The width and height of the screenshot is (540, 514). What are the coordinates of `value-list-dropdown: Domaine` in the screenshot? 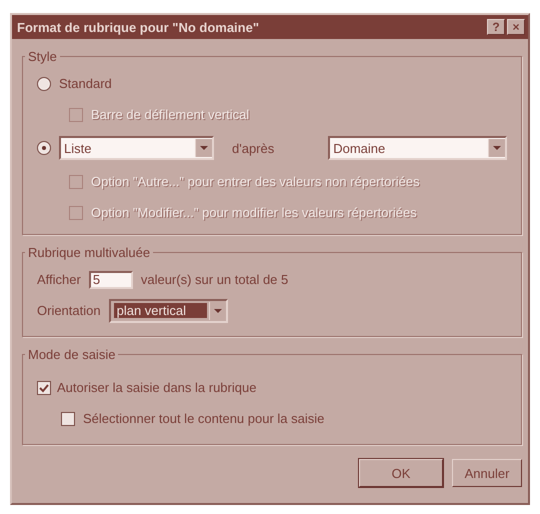 It's located at (418, 148).